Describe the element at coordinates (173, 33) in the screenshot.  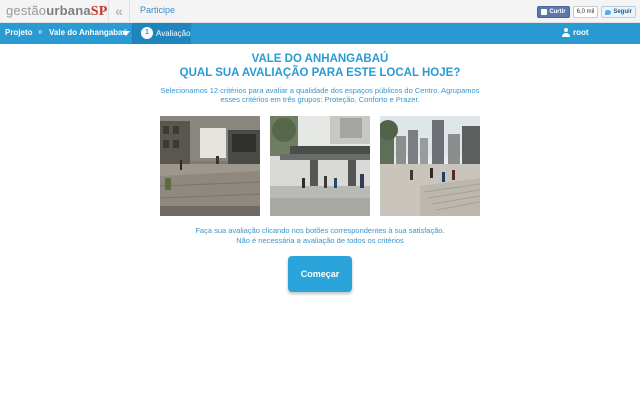
I see `step-label: Avaliação` at that location.